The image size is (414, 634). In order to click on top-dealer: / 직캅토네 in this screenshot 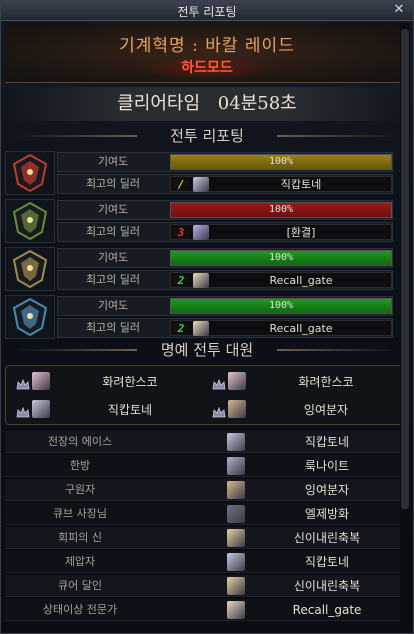, I will do `click(281, 184)`.